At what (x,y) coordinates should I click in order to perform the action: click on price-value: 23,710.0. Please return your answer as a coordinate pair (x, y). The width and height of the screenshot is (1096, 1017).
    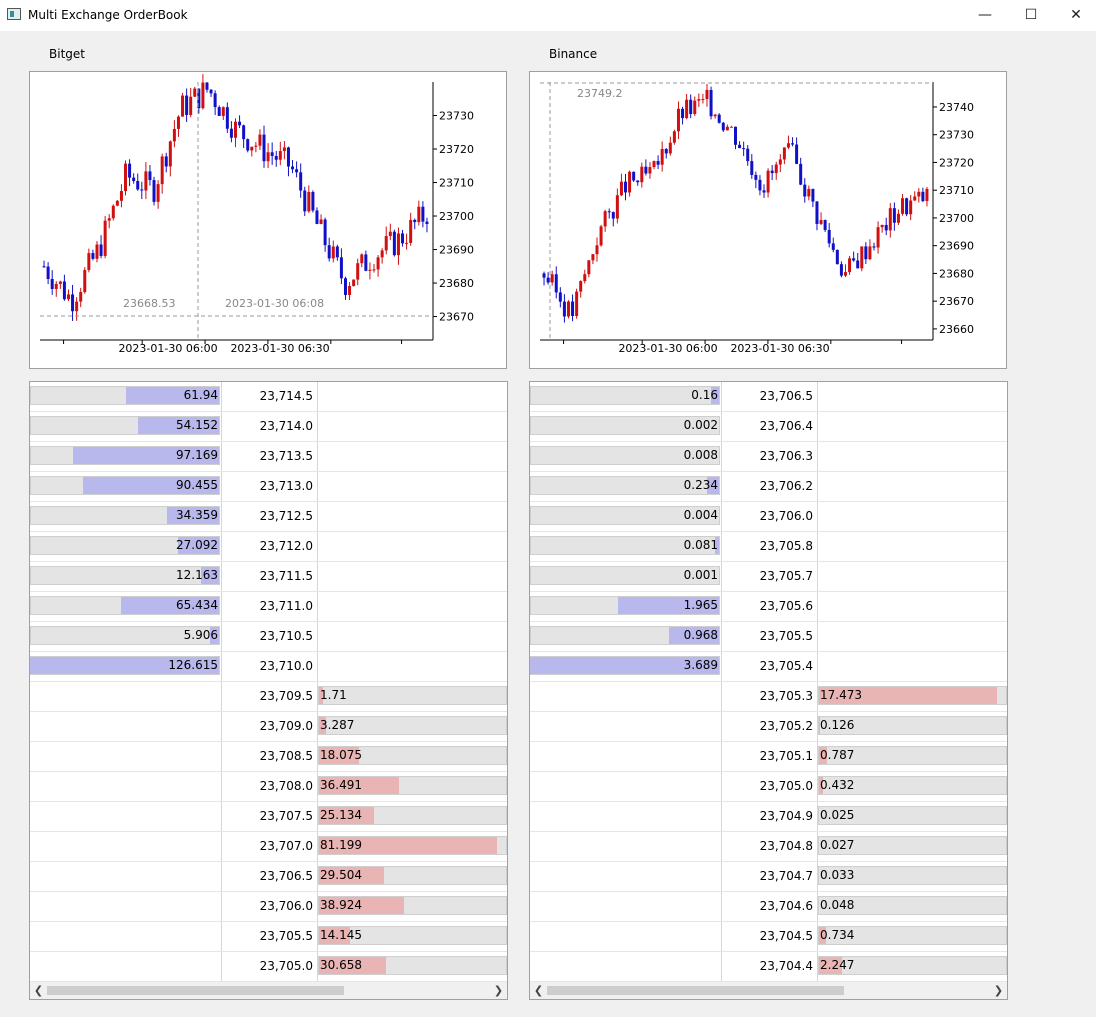
    Looking at the image, I should click on (286, 666).